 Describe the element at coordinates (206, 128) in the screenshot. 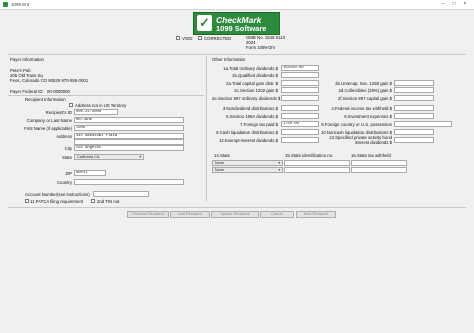

I see `column-divider` at that location.